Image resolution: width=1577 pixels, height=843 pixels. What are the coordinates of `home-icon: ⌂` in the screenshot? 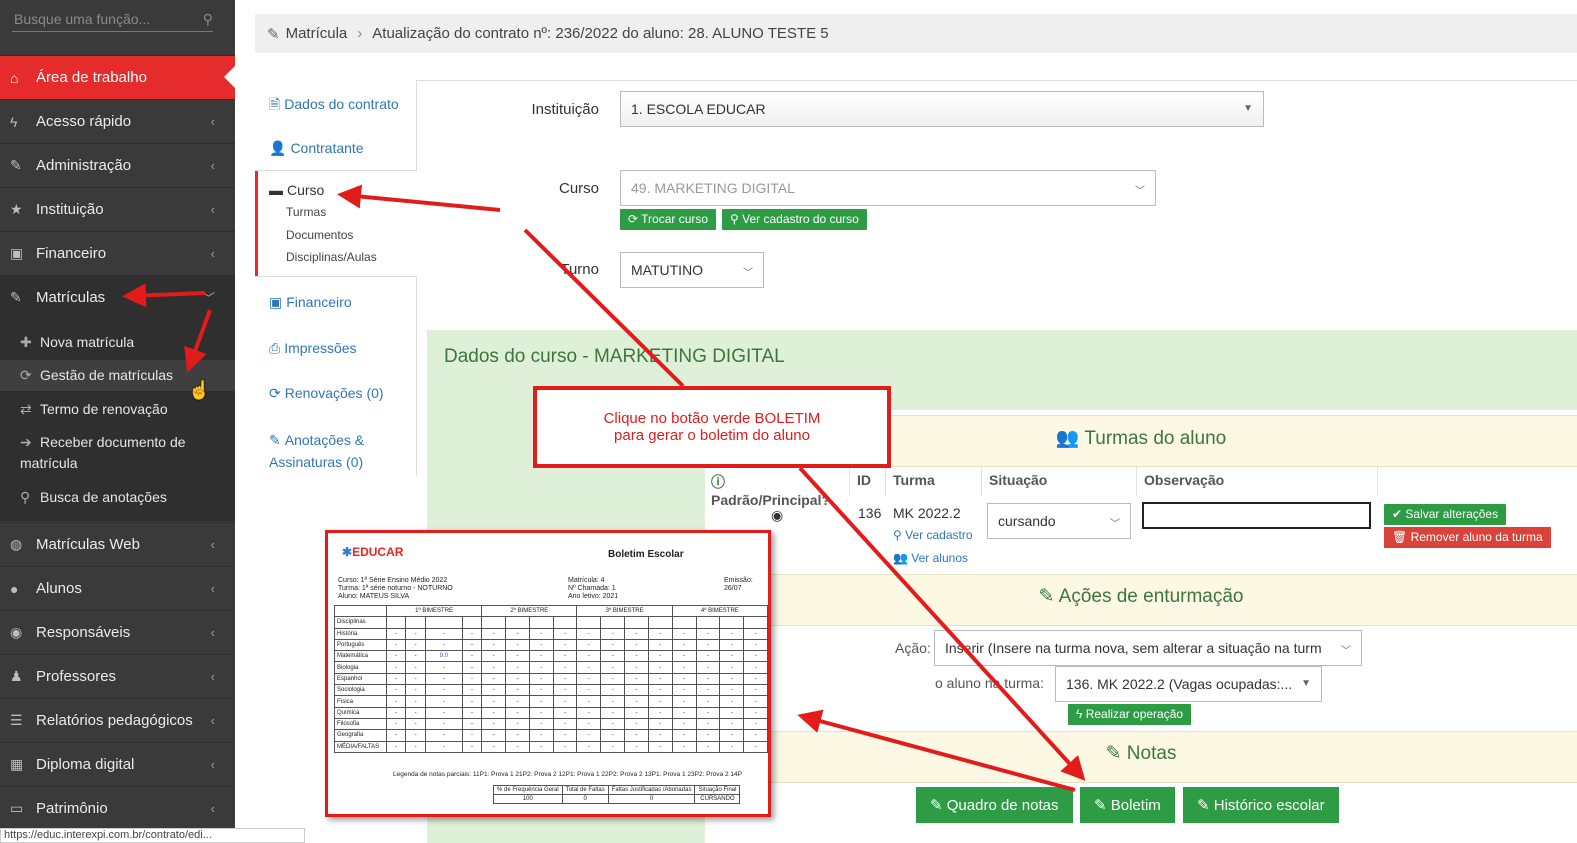 It's located at (14, 77).